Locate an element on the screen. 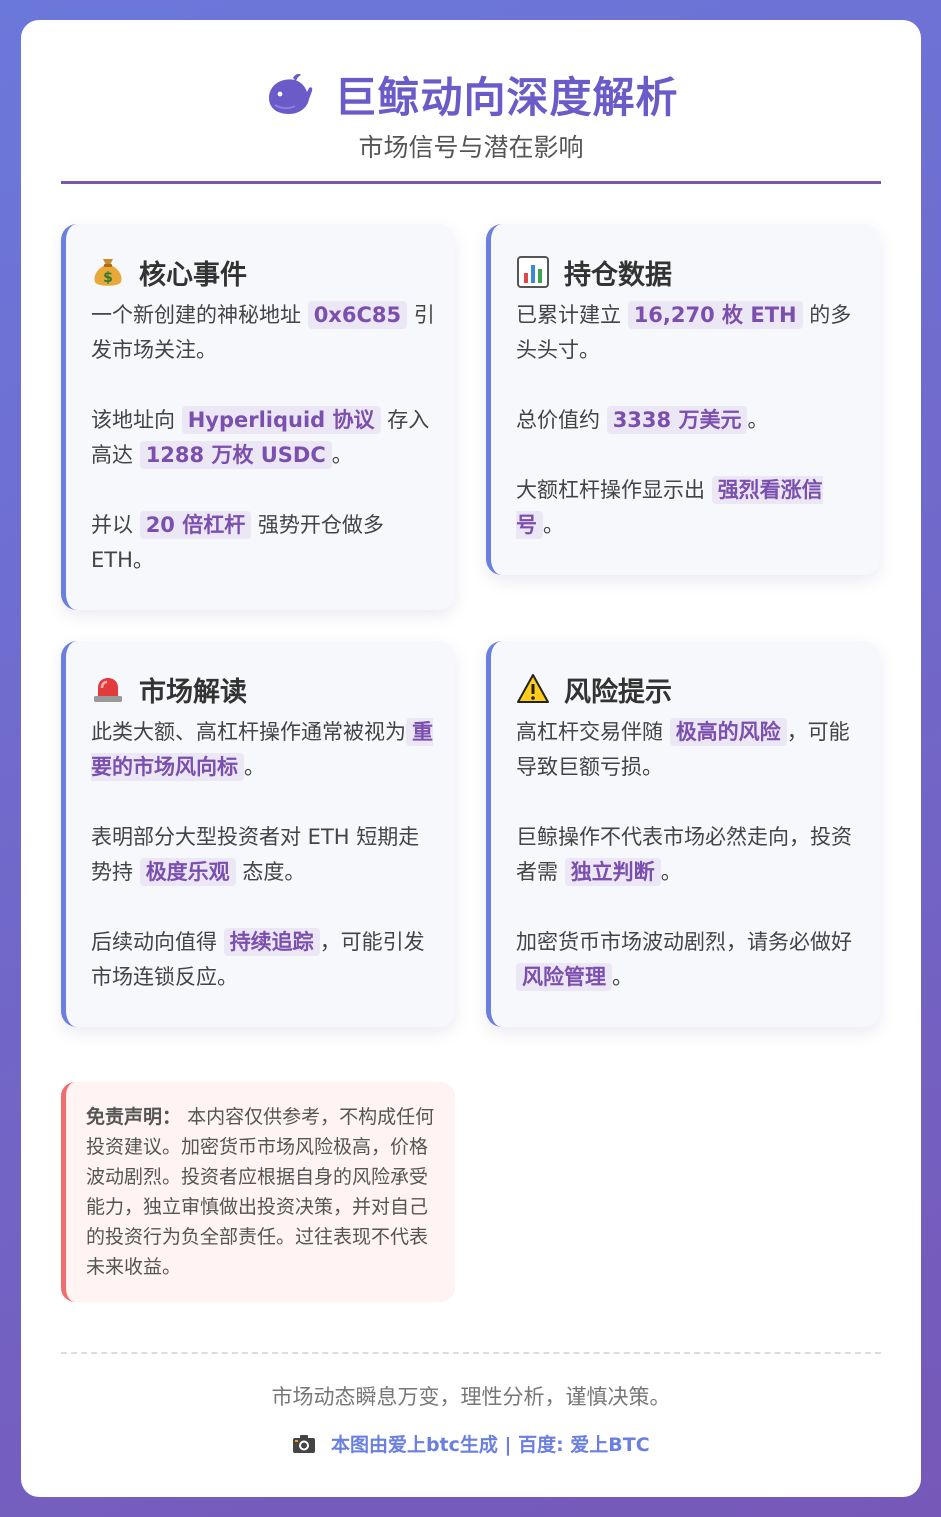 The height and width of the screenshot is (1517, 941). whale-icon is located at coordinates (291, 93).